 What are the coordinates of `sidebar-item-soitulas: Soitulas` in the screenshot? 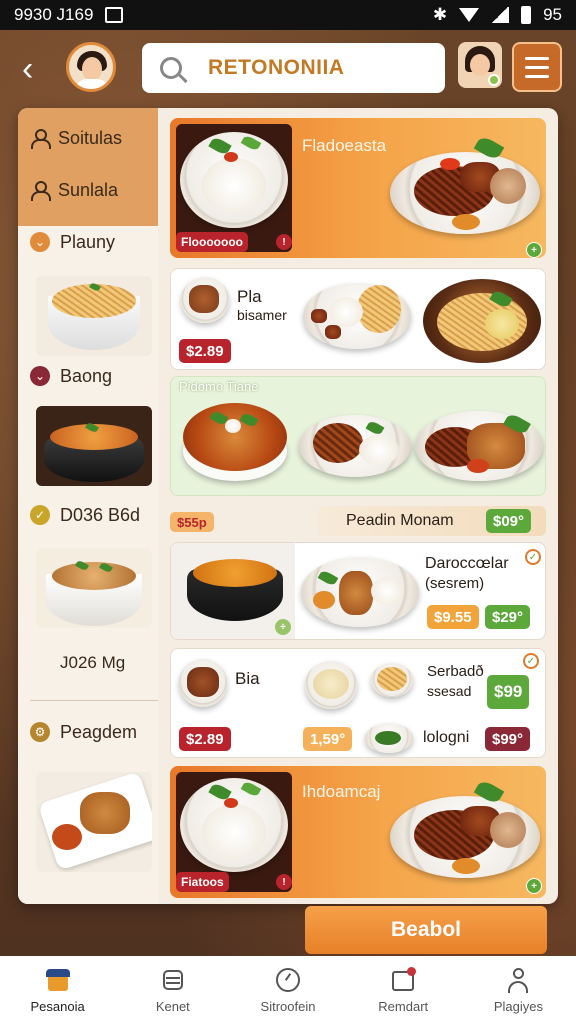 It's located at (88, 138).